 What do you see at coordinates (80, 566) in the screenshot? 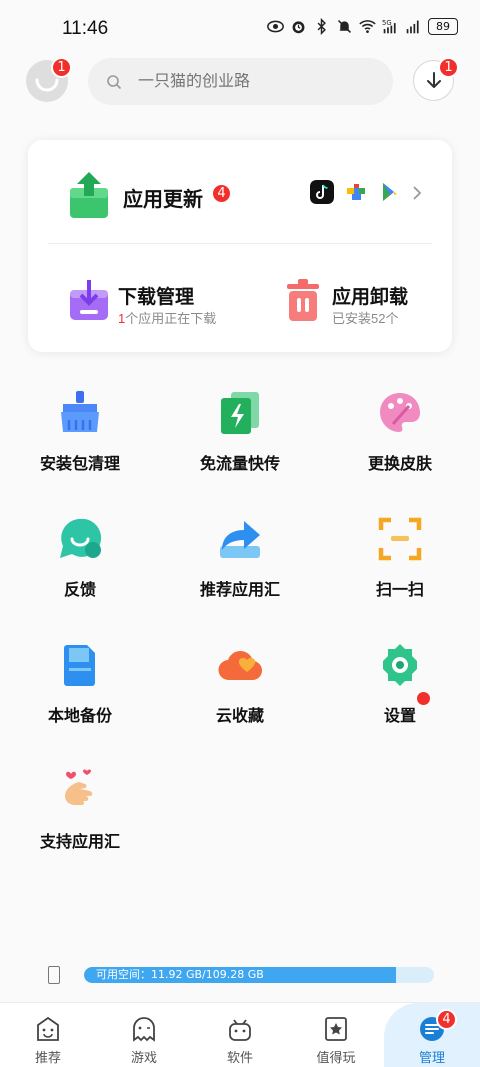
I see `grid-item-feedback: 反馈` at bounding box center [80, 566].